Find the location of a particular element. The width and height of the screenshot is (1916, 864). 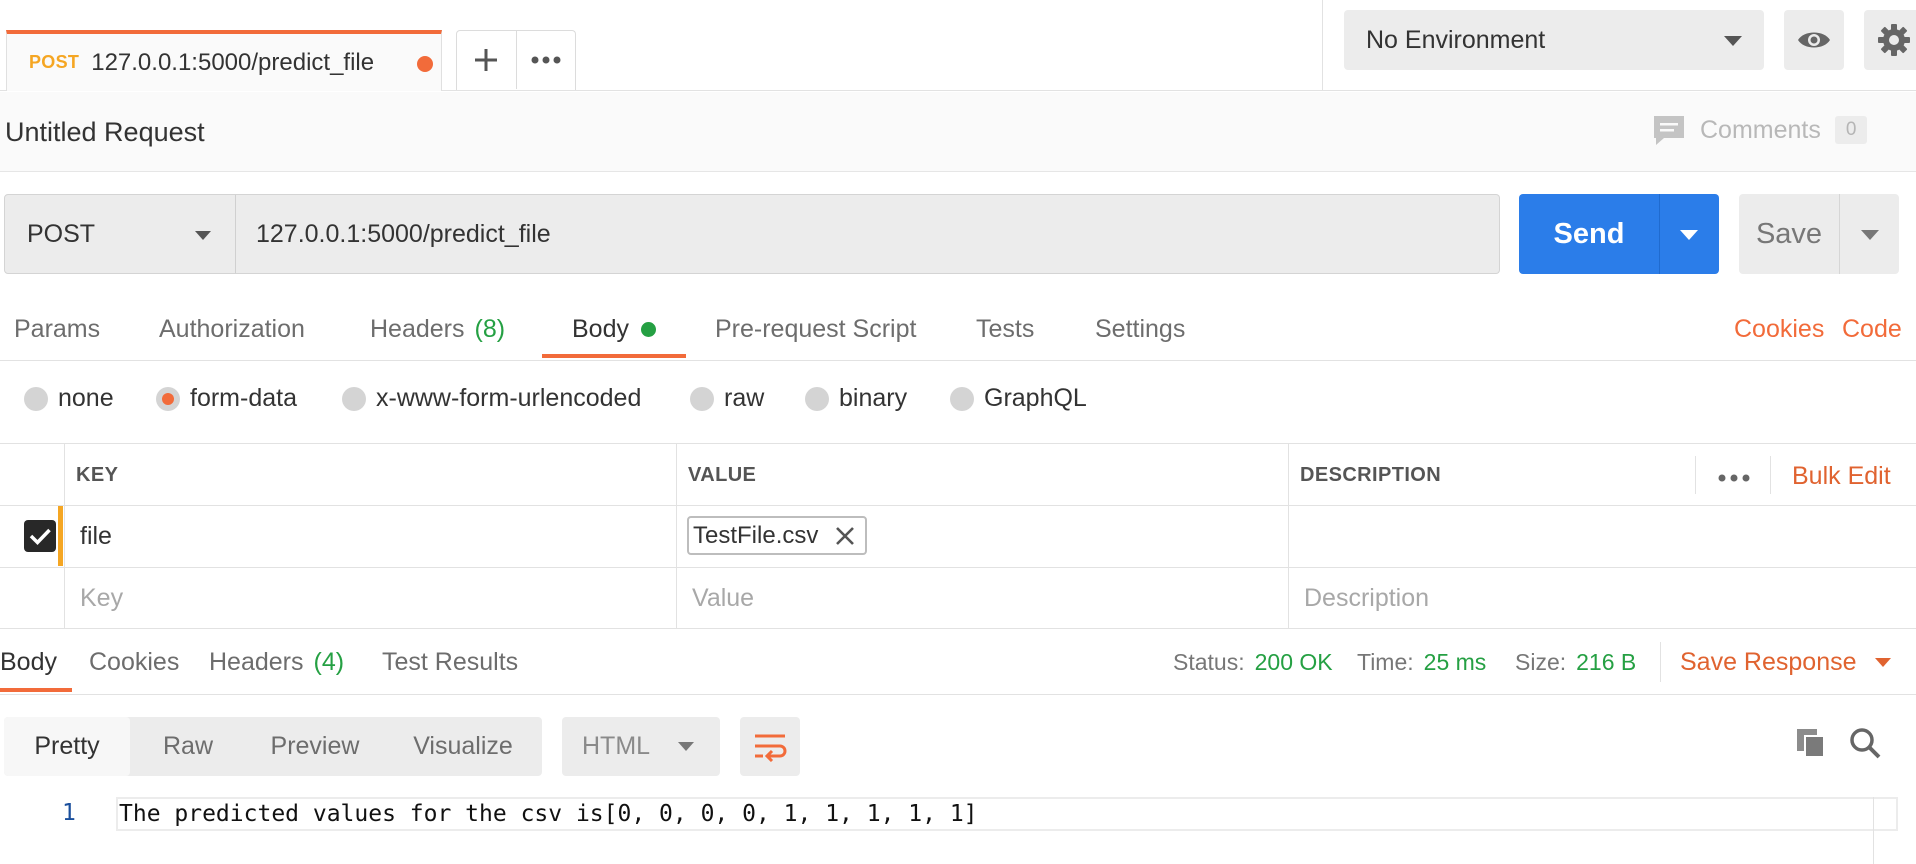

time-value: 25 ms is located at coordinates (1455, 661).